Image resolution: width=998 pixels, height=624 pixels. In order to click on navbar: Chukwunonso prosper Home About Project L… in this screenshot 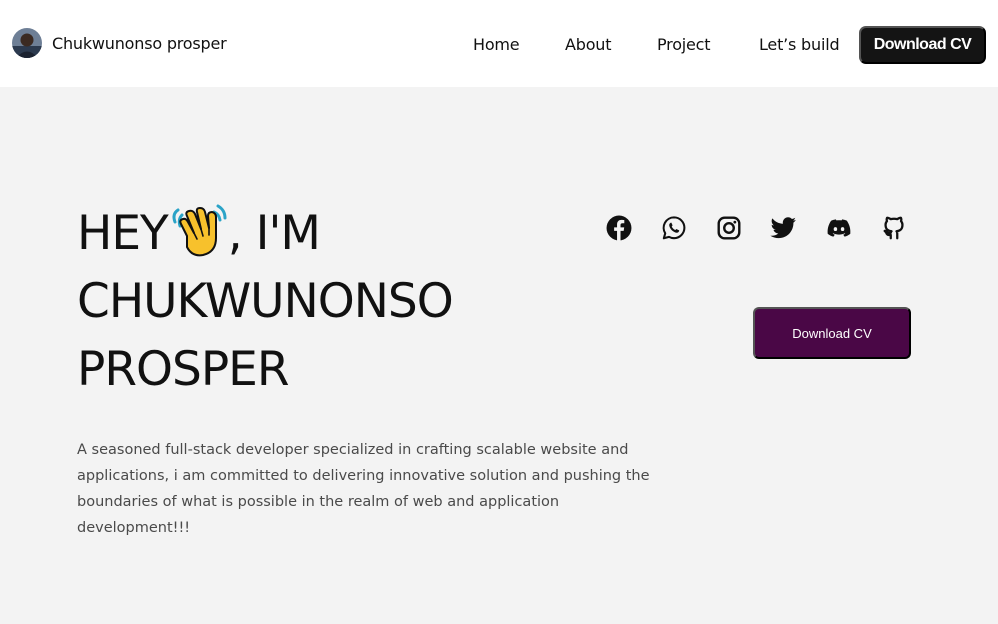, I will do `click(499, 43)`.